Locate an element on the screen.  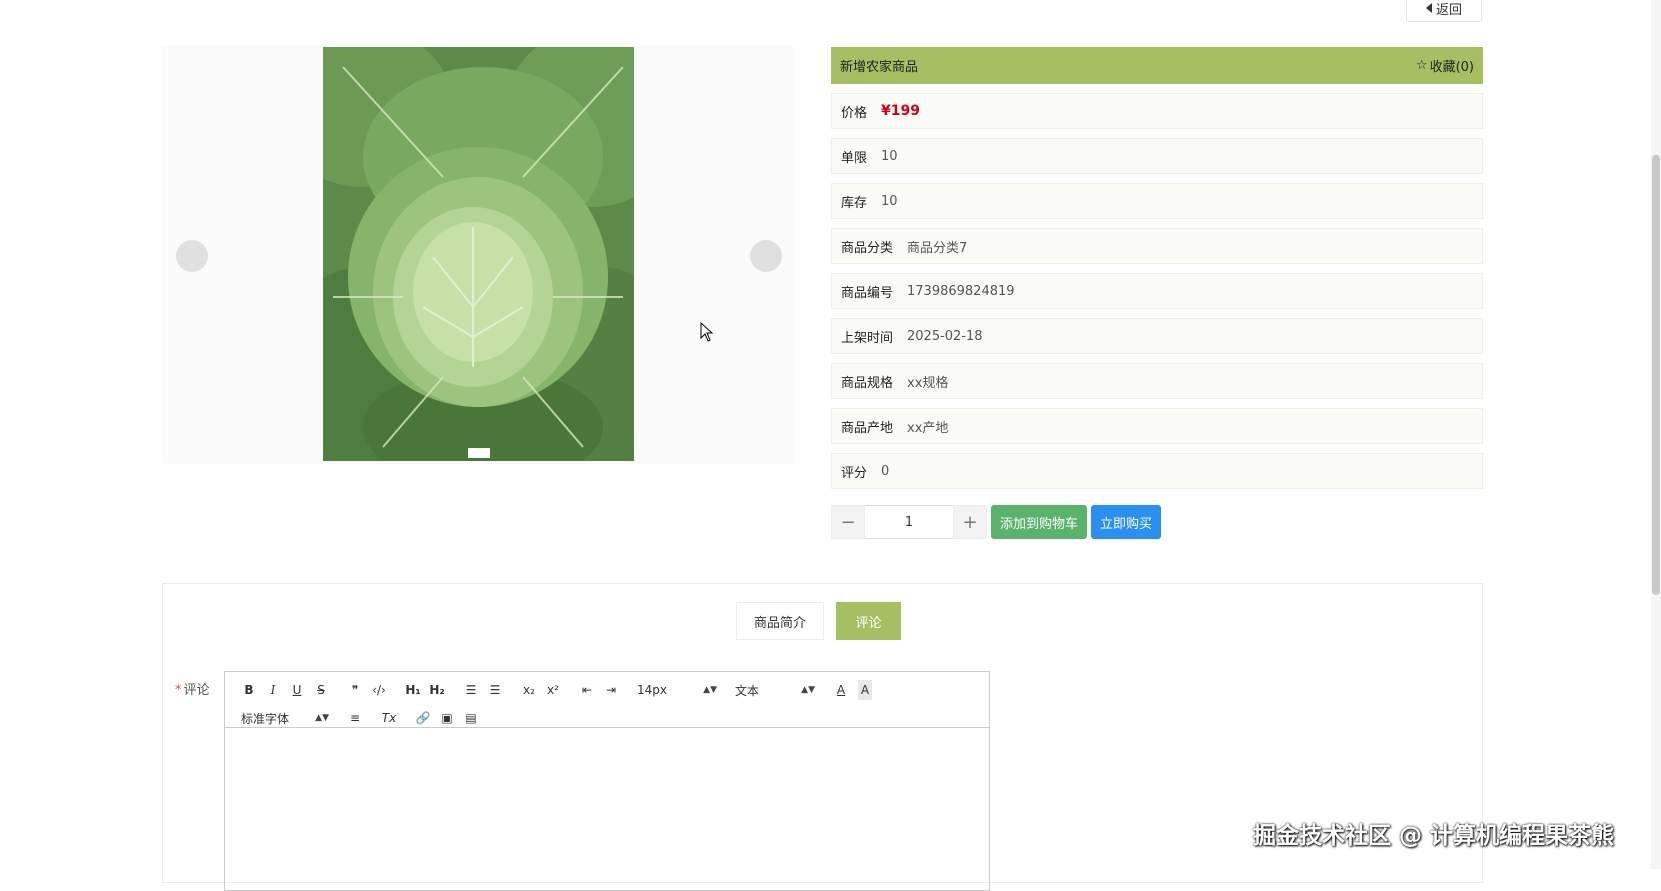
field-origin: 商品产地 xx产地 is located at coordinates (1157, 426).